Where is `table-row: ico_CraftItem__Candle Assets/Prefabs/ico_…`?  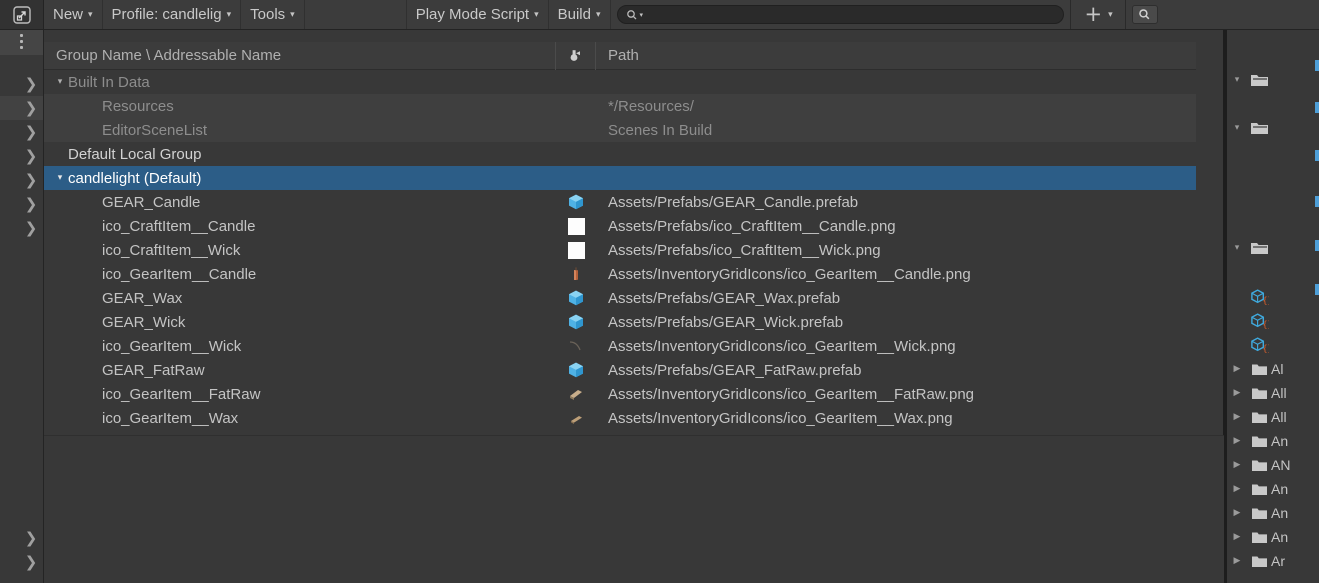 table-row: ico_CraftItem__Candle Assets/Prefabs/ico_… is located at coordinates (642, 226).